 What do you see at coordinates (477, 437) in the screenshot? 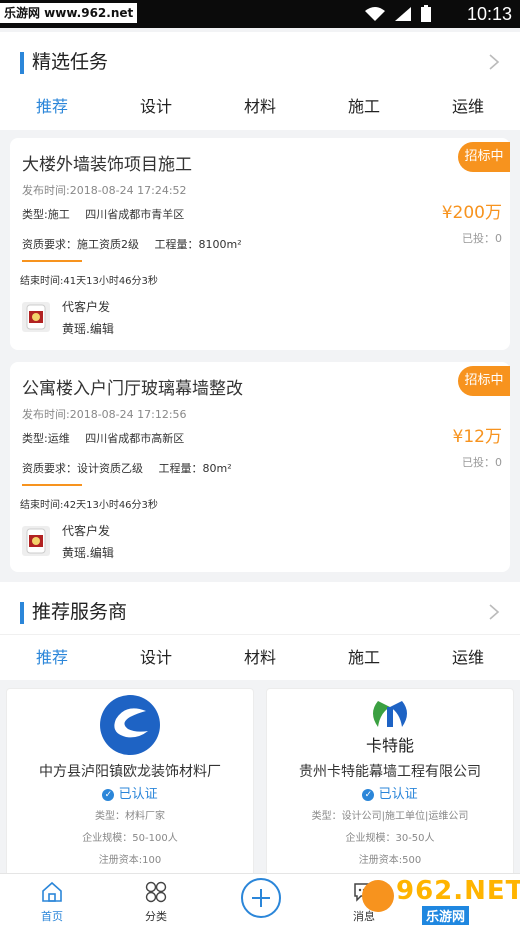
I see `task-price: ¥12万` at bounding box center [477, 437].